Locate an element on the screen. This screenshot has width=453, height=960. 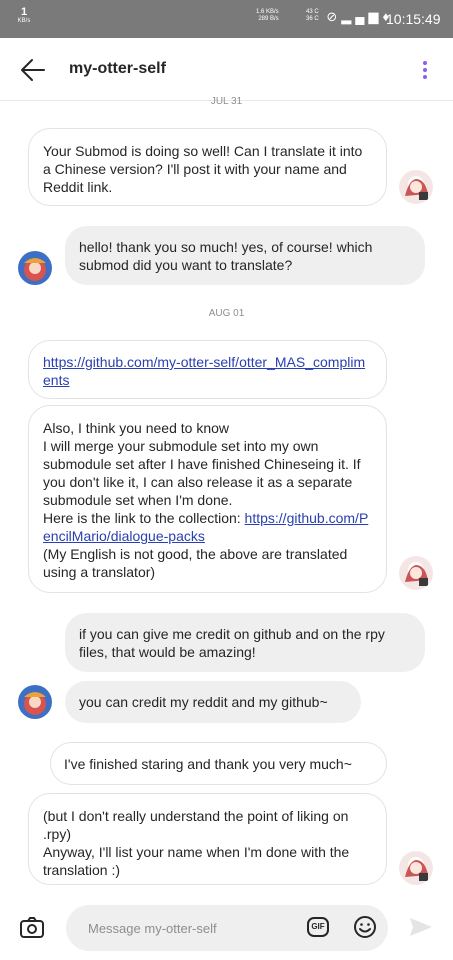
gif-button: GIF is located at coordinates (318, 927).